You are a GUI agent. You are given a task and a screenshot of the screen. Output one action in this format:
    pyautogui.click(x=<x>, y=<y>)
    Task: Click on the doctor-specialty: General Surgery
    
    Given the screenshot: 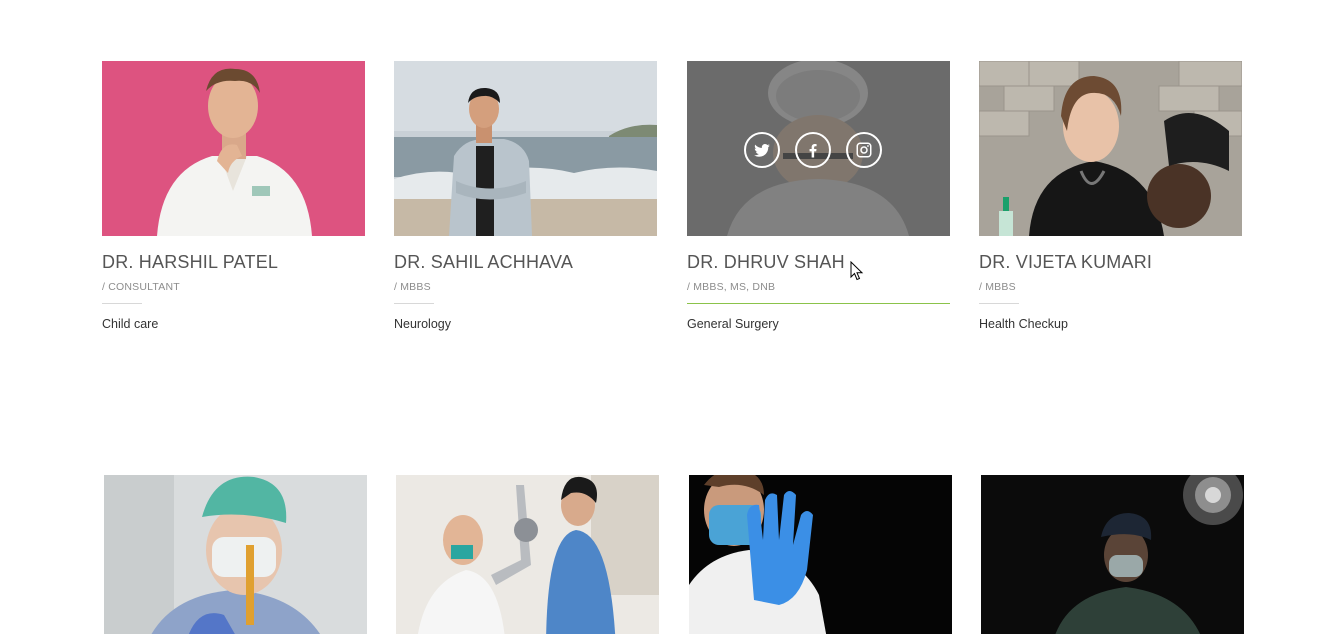 What is the action you would take?
    pyautogui.click(x=733, y=324)
    